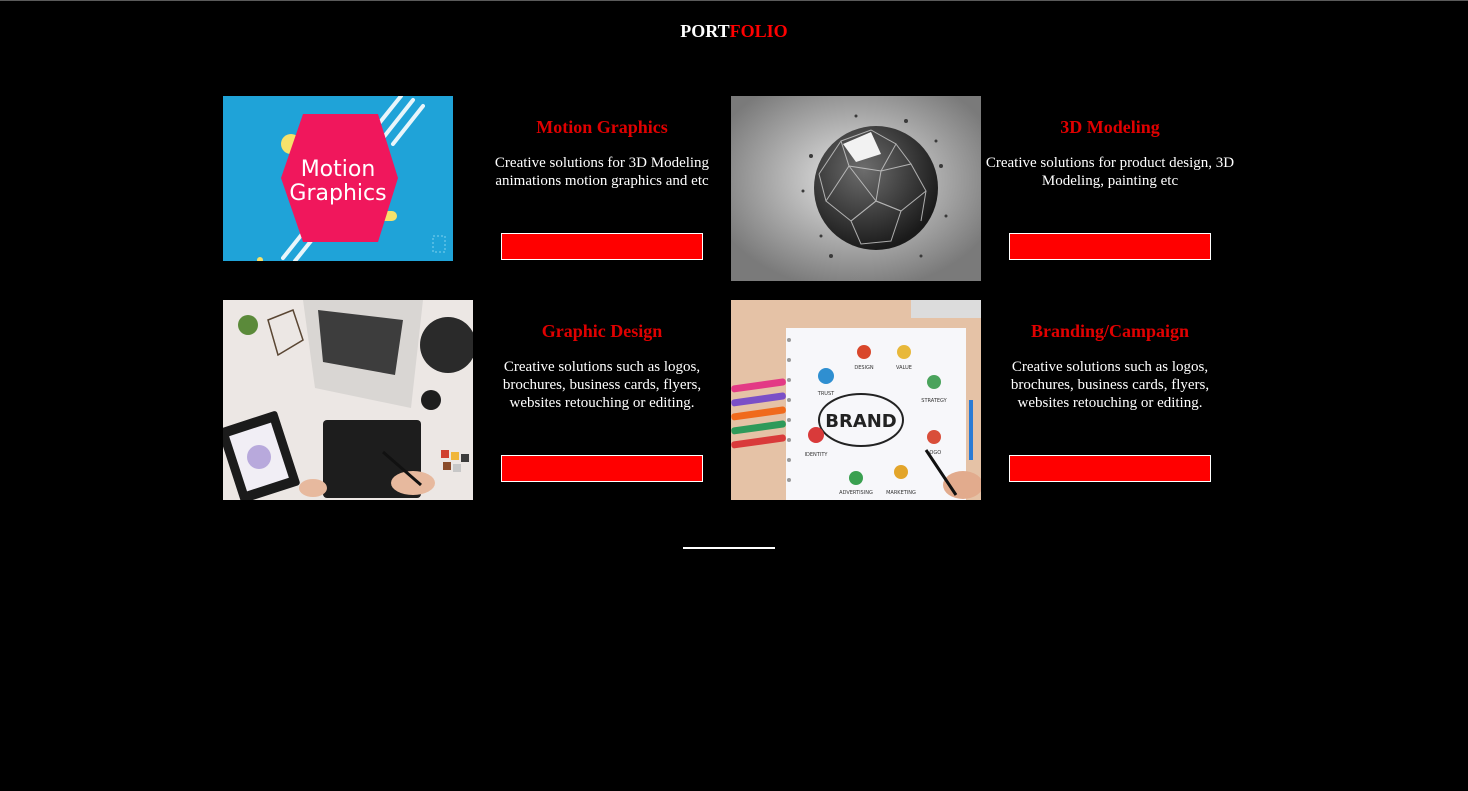 This screenshot has width=1468, height=791. I want to click on branding-title: Branding/Campaign, so click(1110, 331).